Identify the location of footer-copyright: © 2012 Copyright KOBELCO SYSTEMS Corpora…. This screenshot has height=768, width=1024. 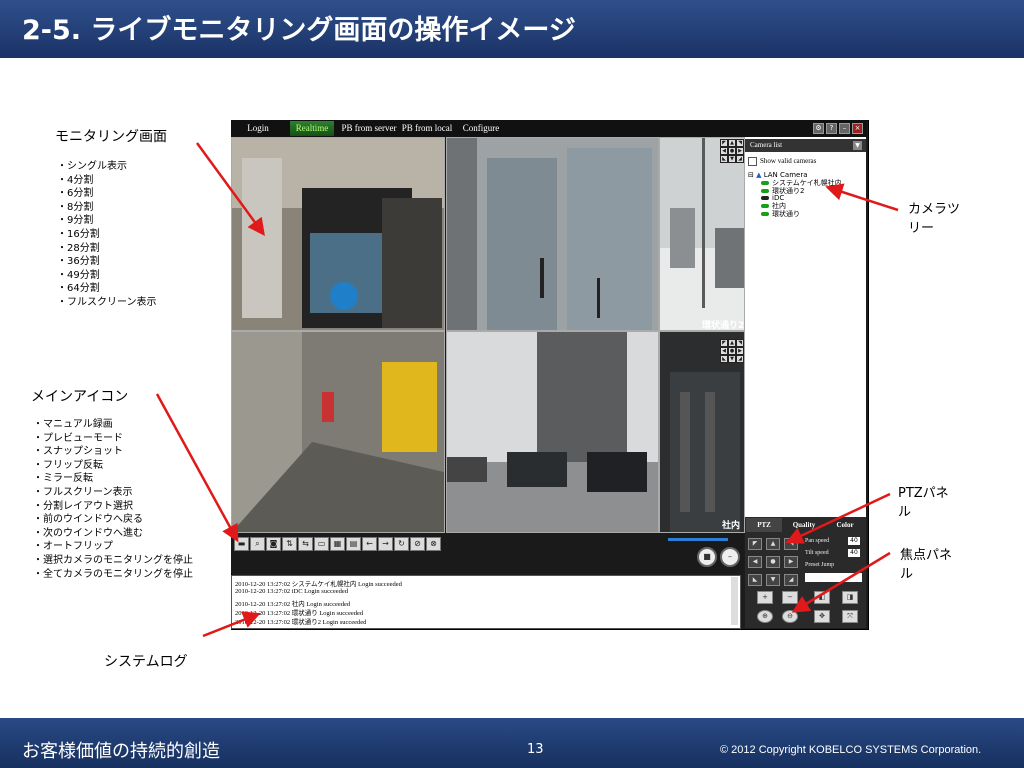
(851, 750).